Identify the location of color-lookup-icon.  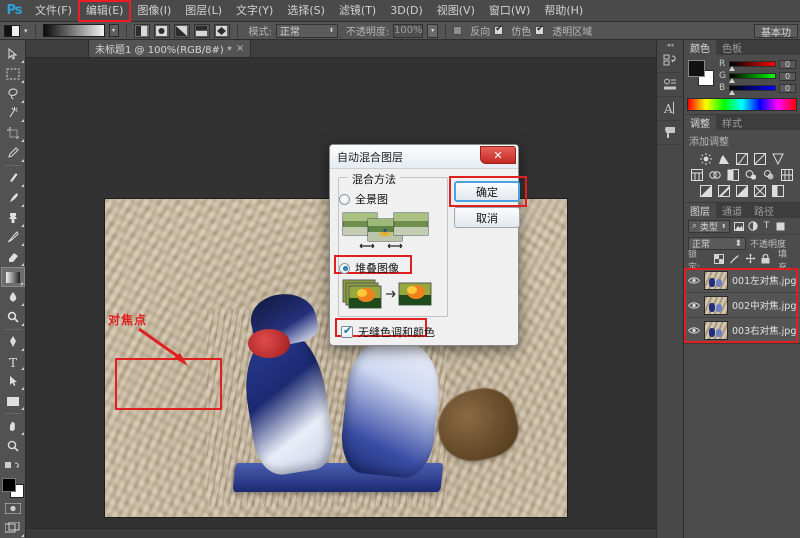
(787, 174).